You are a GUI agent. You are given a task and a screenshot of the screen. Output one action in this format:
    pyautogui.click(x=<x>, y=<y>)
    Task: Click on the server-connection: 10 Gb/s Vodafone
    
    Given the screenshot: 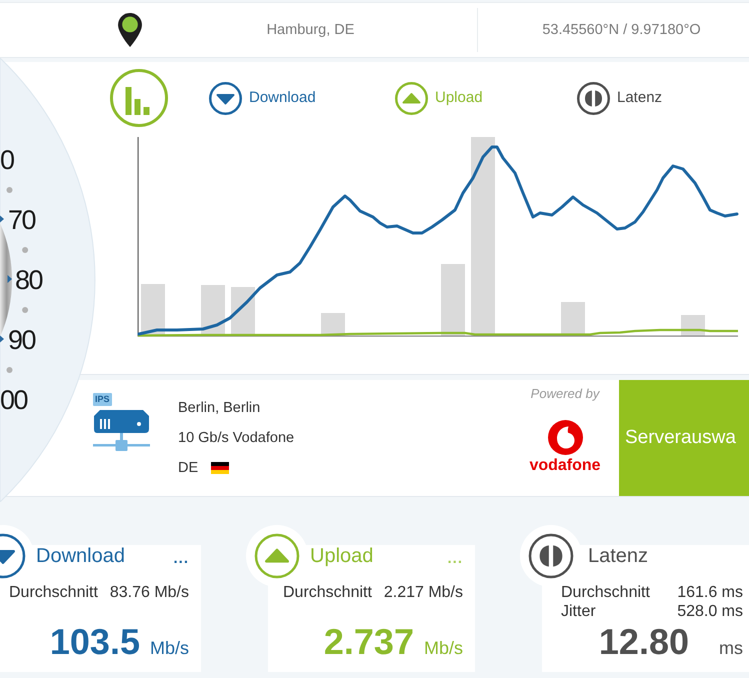 What is the action you would take?
    pyautogui.click(x=236, y=438)
    